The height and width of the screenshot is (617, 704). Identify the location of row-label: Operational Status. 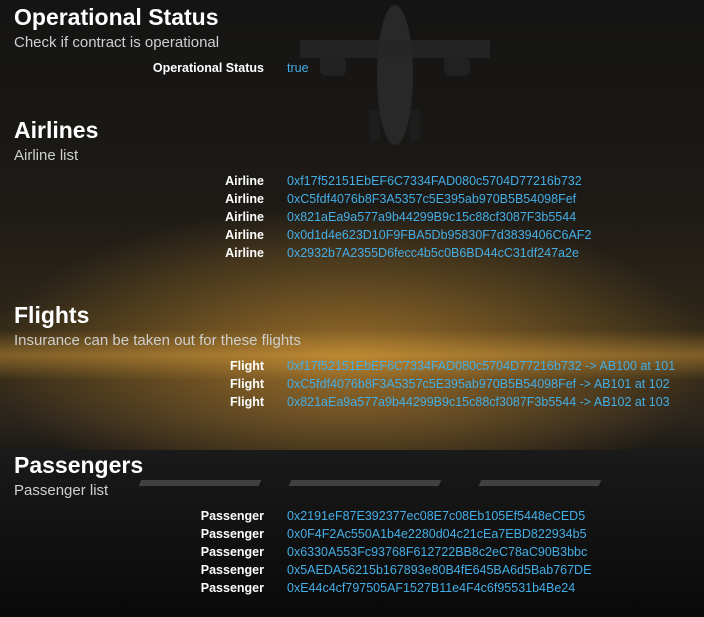
(208, 68).